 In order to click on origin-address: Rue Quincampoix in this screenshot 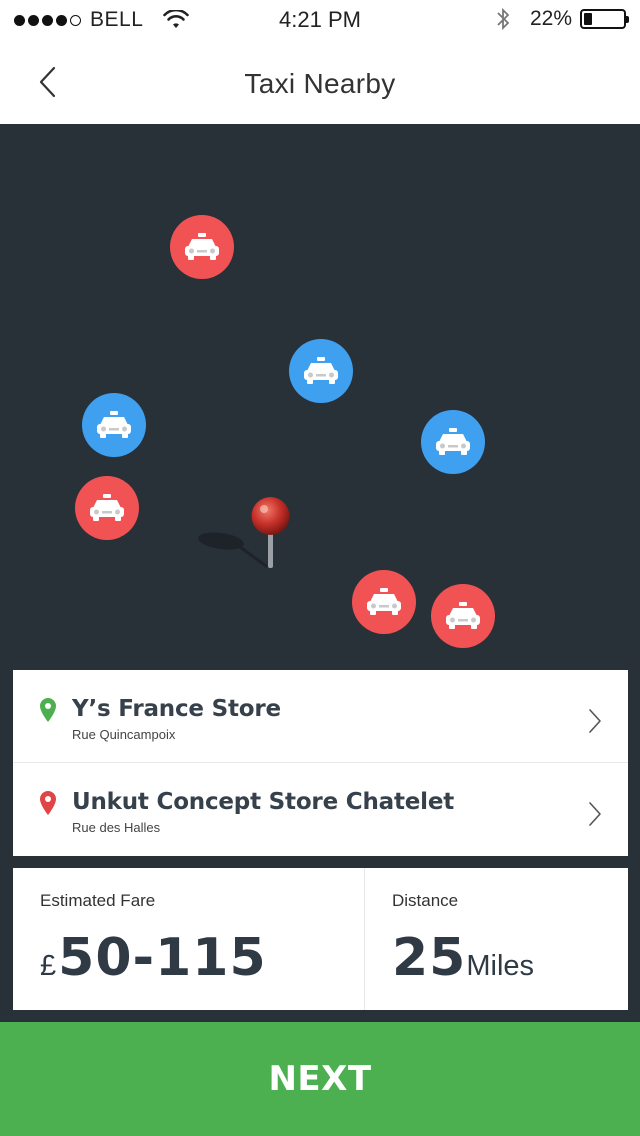, I will do `click(124, 734)`.